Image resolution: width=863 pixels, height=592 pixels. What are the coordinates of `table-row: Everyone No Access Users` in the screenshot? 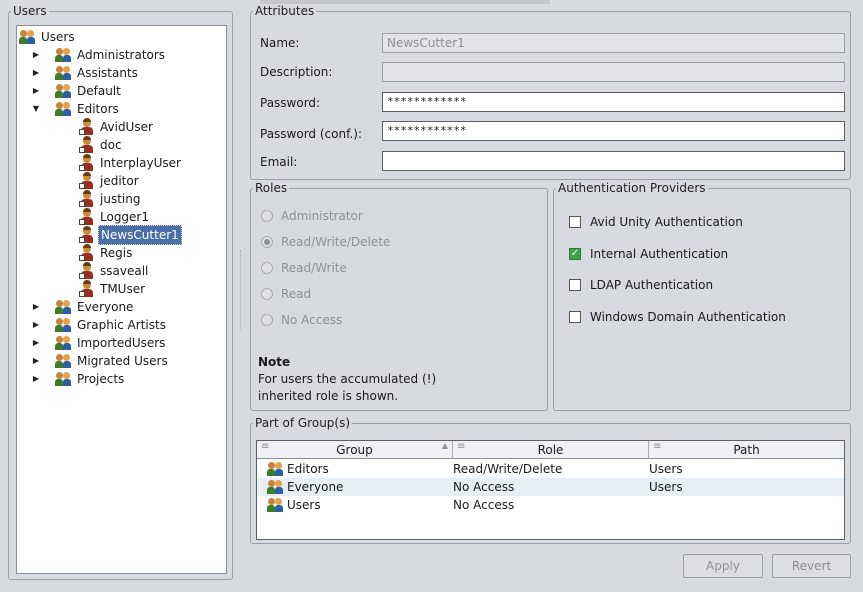 It's located at (550, 487).